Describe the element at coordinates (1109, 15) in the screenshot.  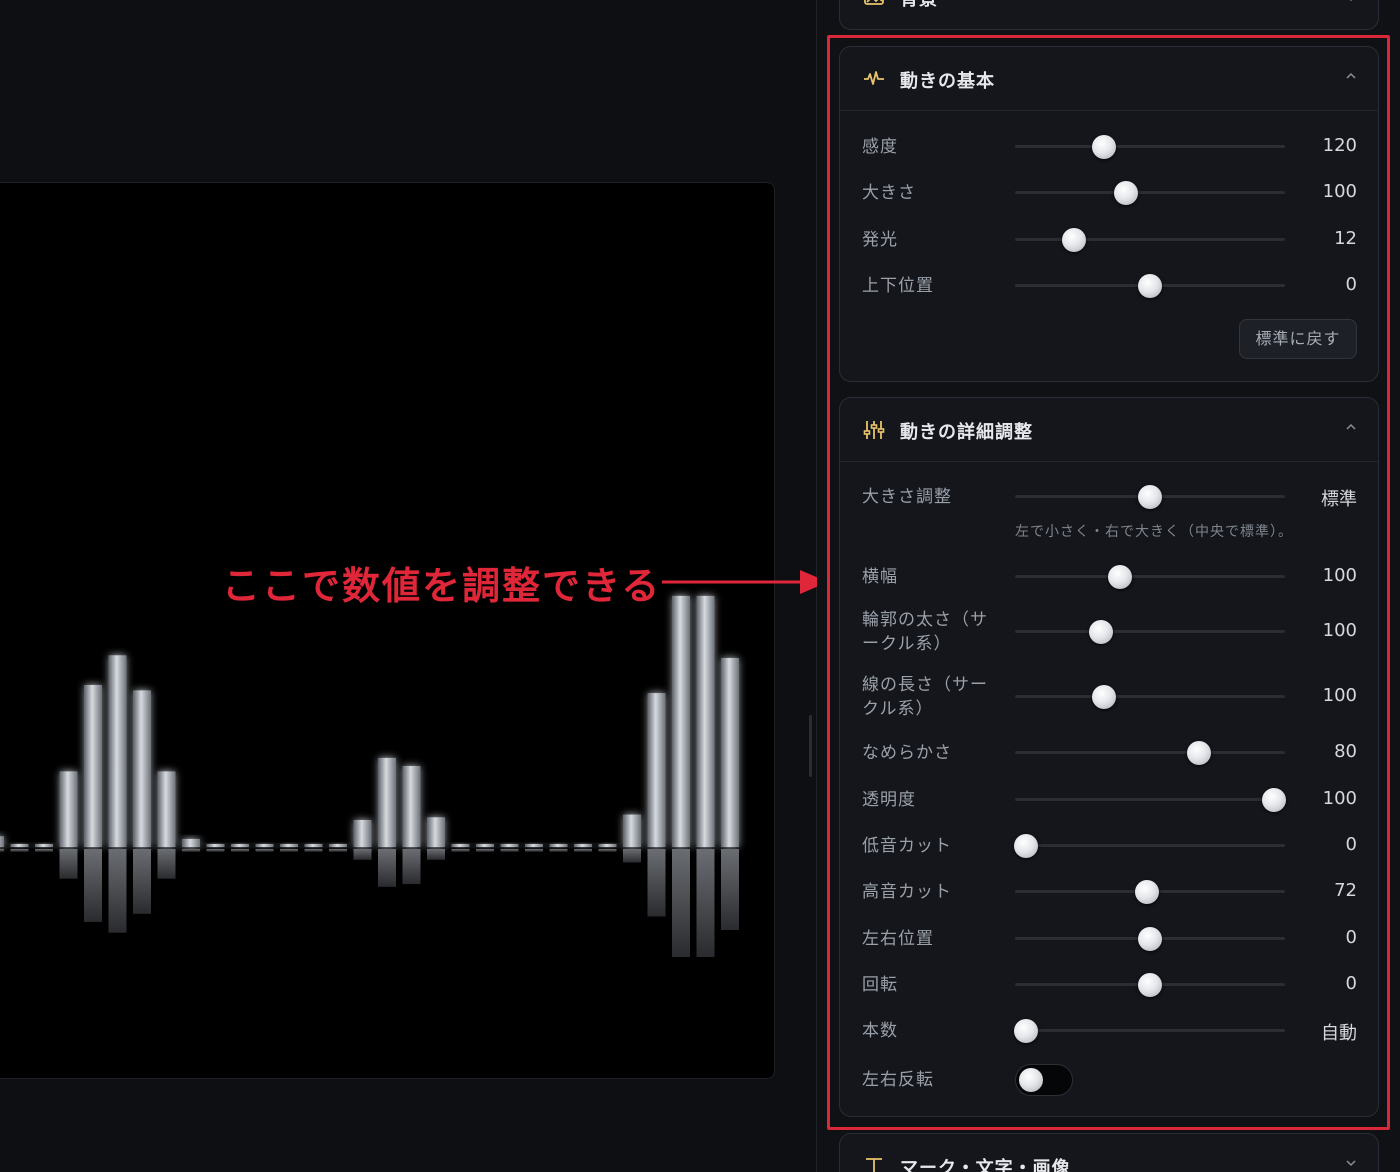
I see `background-card: 背景` at that location.